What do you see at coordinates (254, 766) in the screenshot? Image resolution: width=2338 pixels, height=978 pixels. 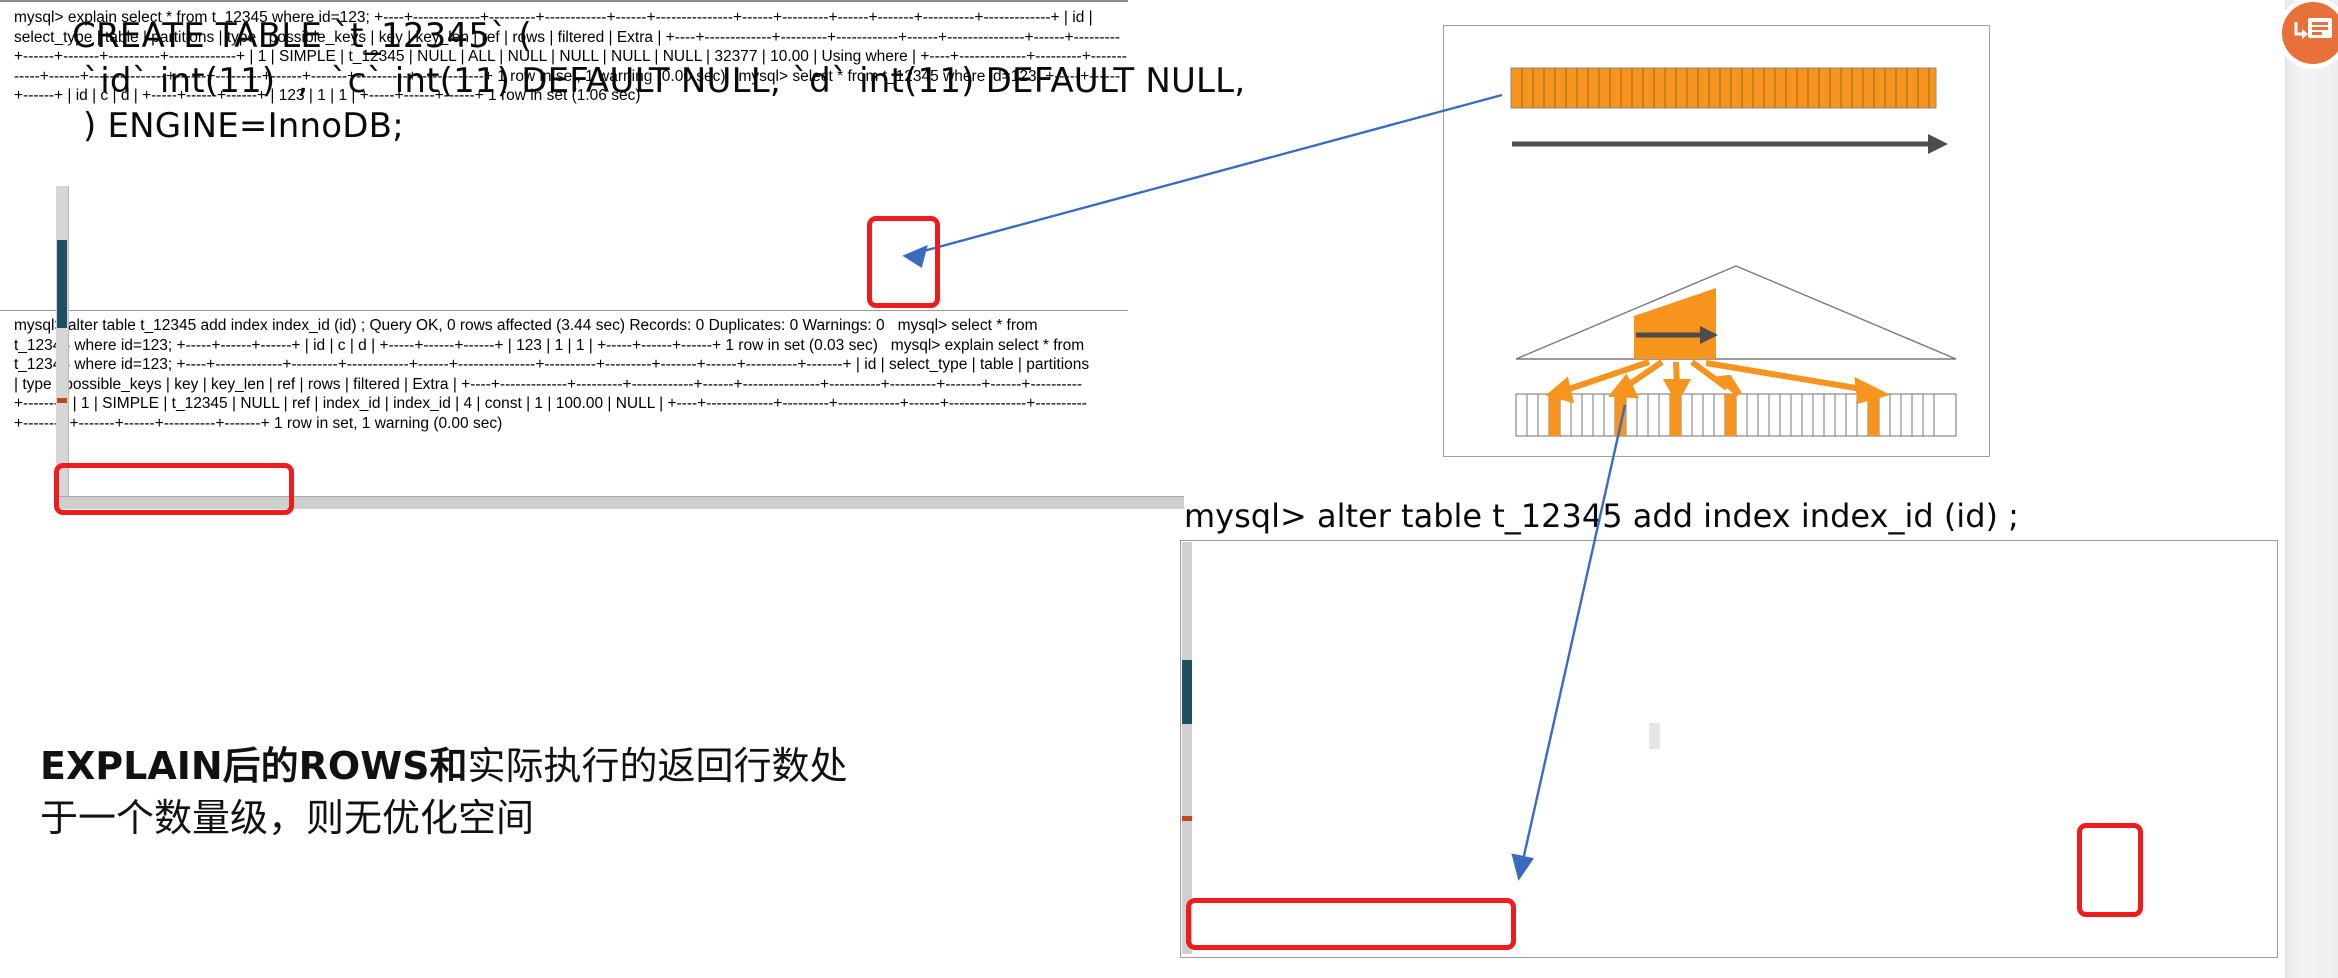 I see `conclusion-bold: EXPLAIN后的ROWS和` at bounding box center [254, 766].